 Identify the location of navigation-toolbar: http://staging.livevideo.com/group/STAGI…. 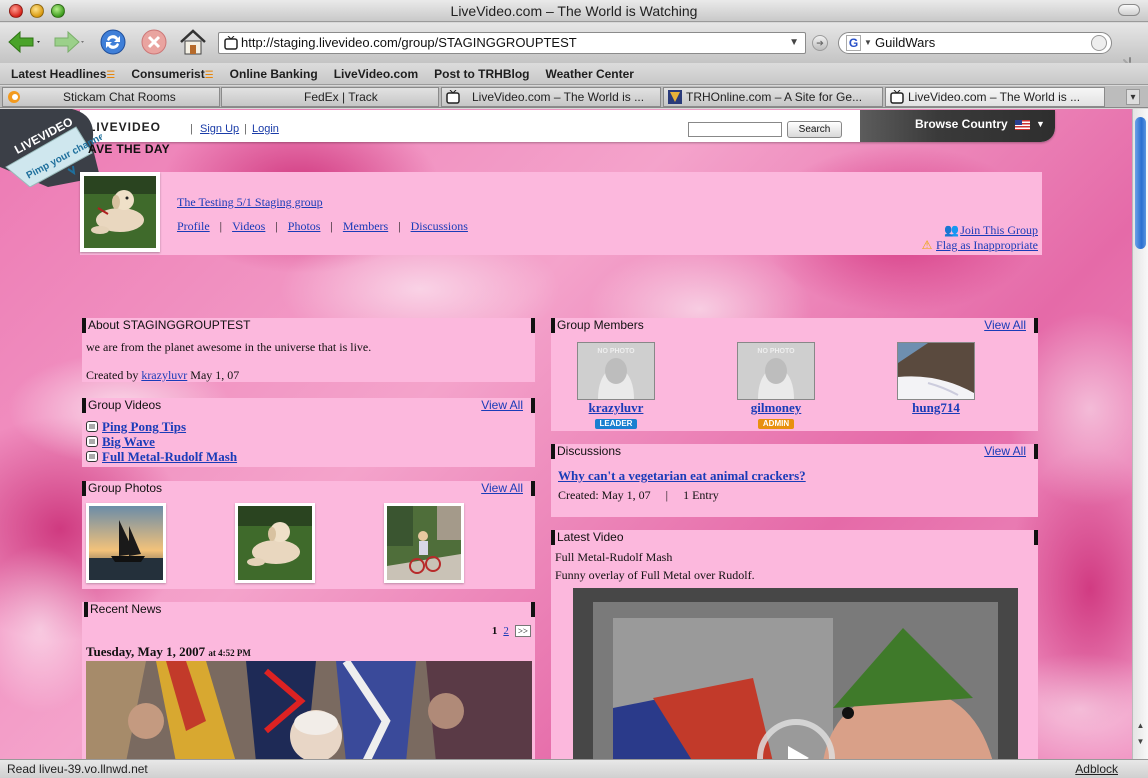
(574, 49).